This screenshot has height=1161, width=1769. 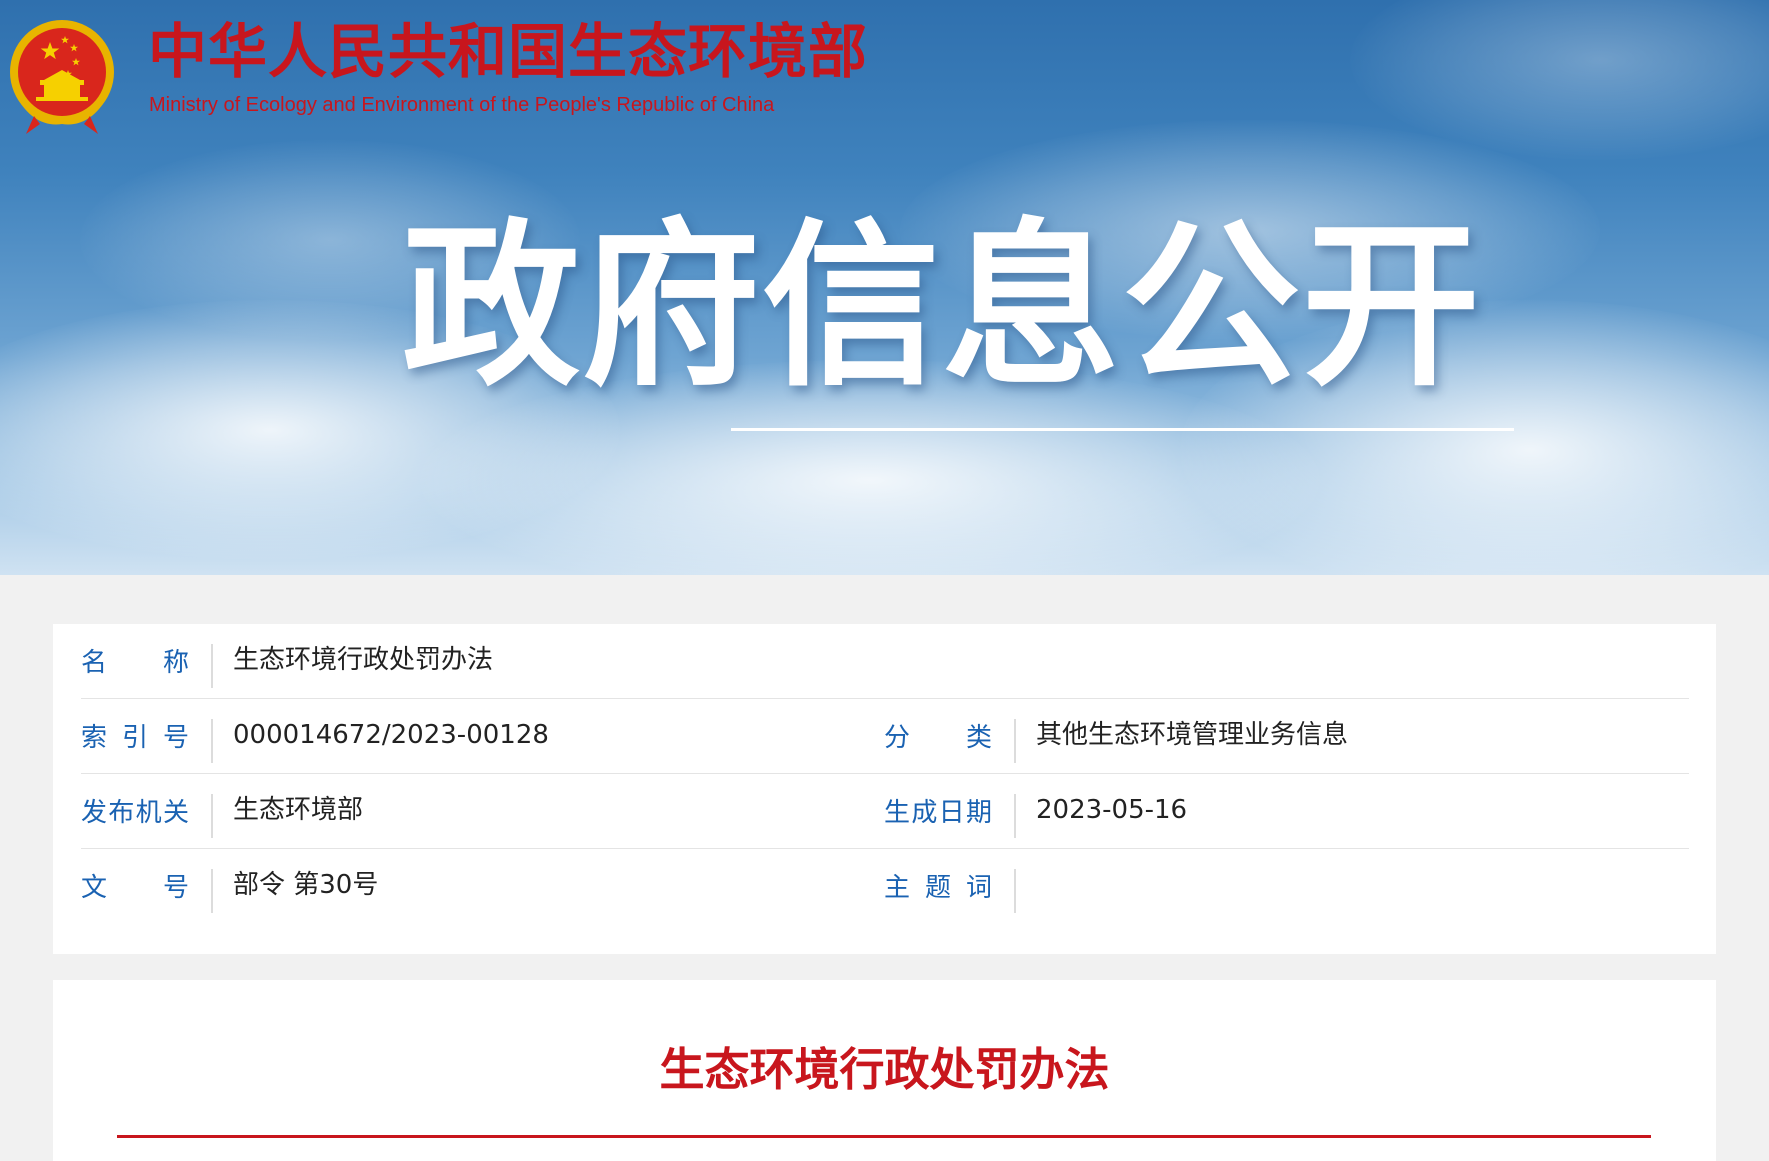 What do you see at coordinates (1284, 811) in the screenshot?
I see `info-cell-date: 生成日期 2023-05-16` at bounding box center [1284, 811].